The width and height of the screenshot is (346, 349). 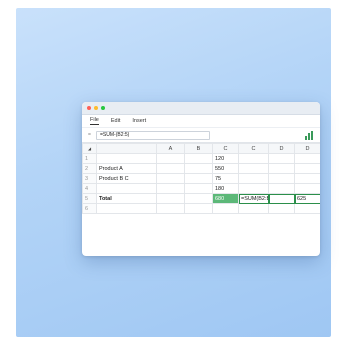 I want to click on cell: 550, so click(x=225, y=168).